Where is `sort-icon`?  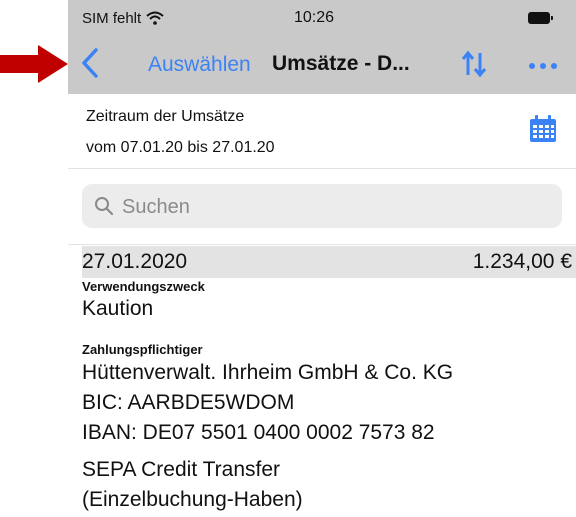
sort-icon is located at coordinates (474, 64).